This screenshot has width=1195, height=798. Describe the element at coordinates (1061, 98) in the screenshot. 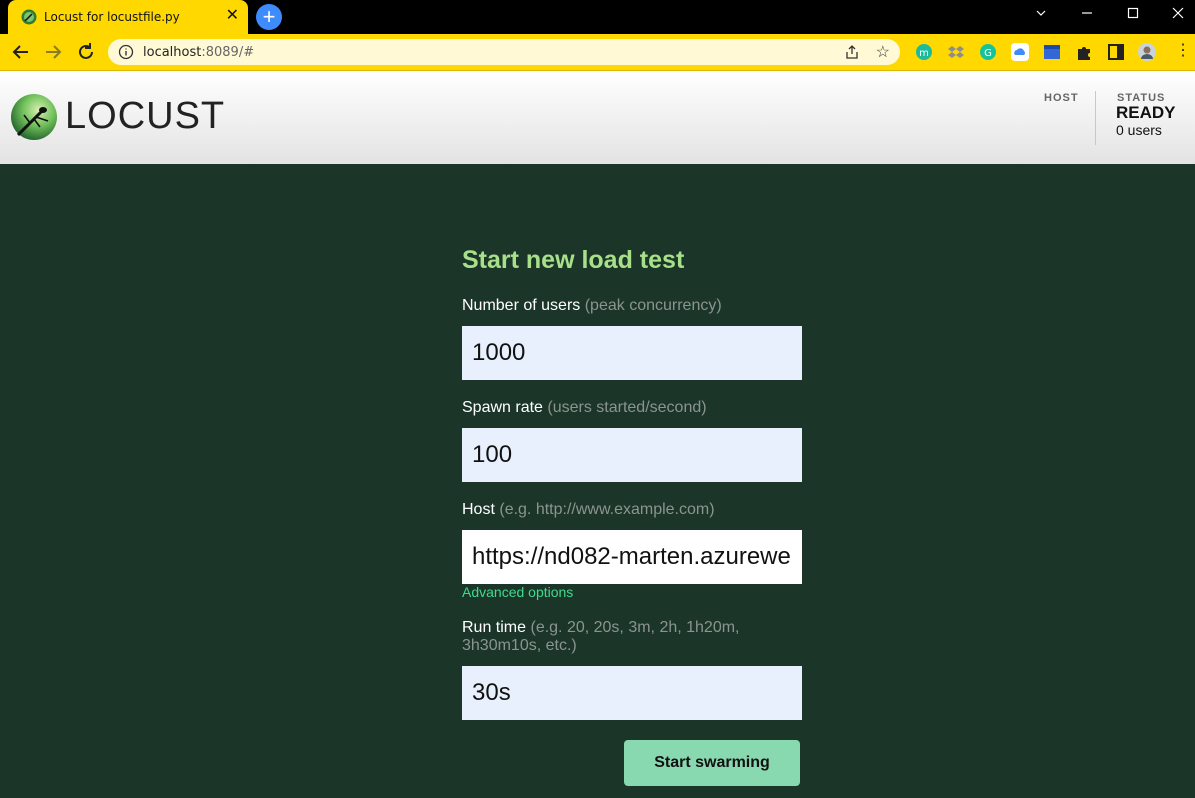

I see `host-label: HOST` at that location.